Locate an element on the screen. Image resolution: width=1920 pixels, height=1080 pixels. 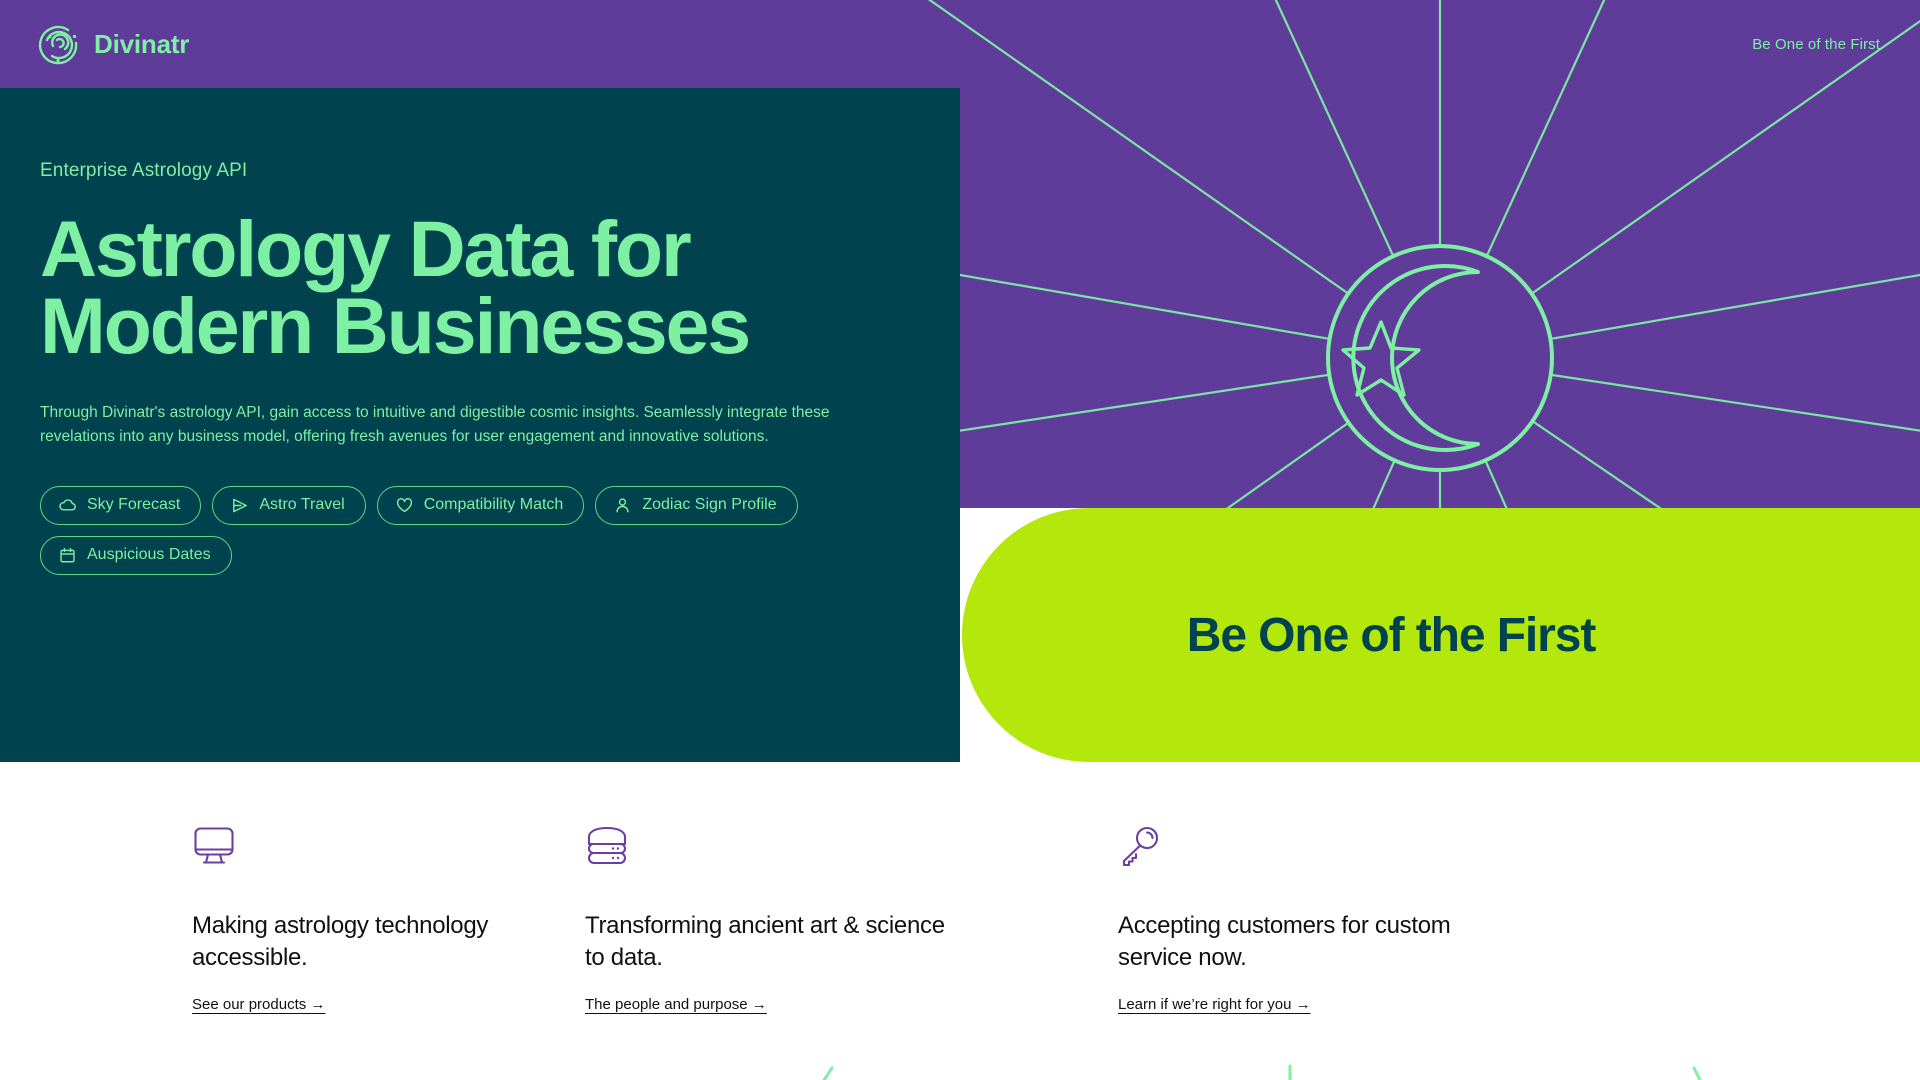
brand-logo: Divinatr is located at coordinates (113, 44).